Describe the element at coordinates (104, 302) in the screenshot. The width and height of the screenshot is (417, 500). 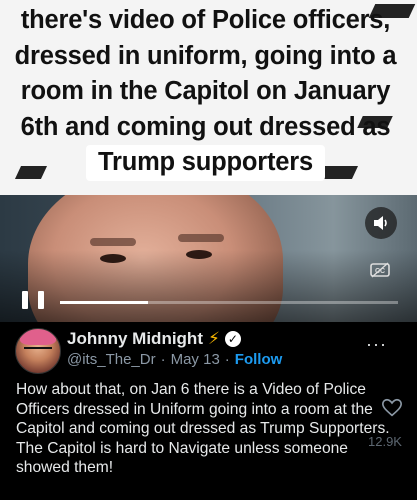
I see `video-progress-fill` at that location.